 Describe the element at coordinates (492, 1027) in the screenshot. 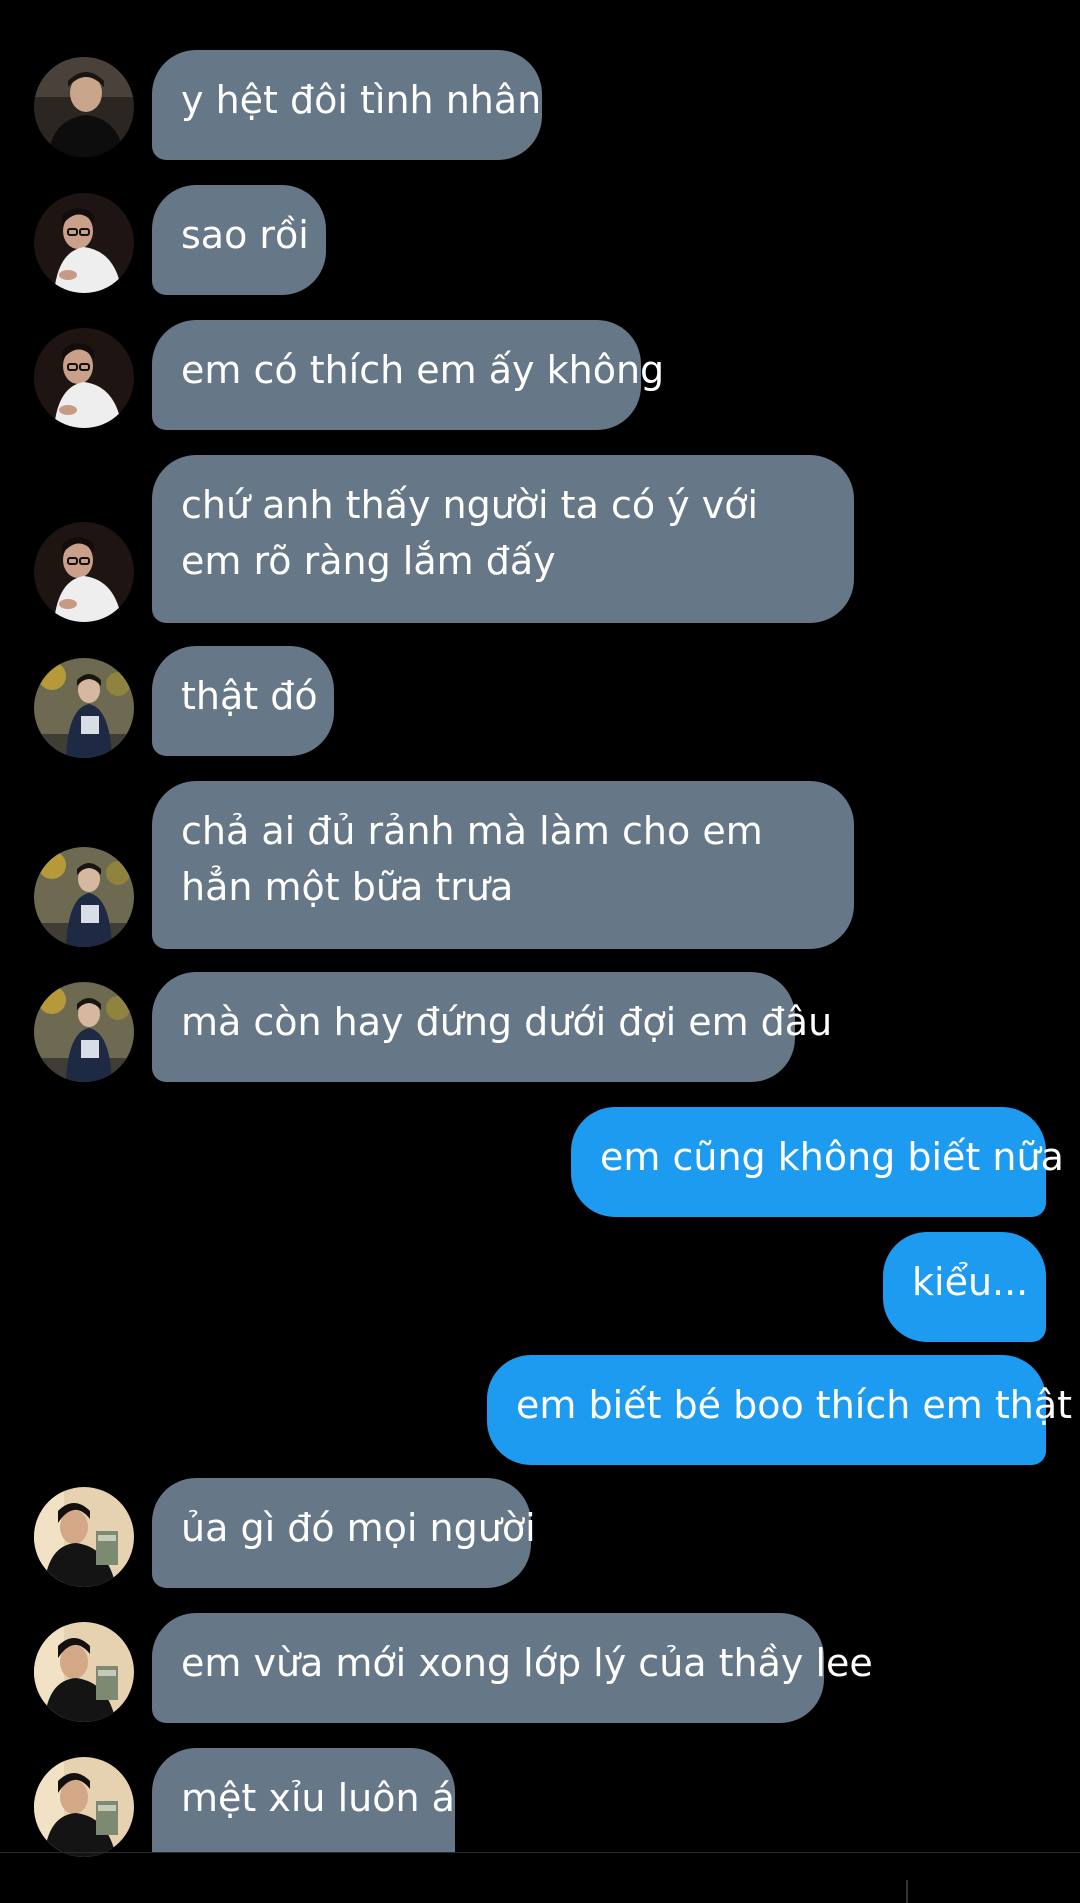

I see `message-bubble: mà còn hay đứng dưới đợi em đâu` at that location.